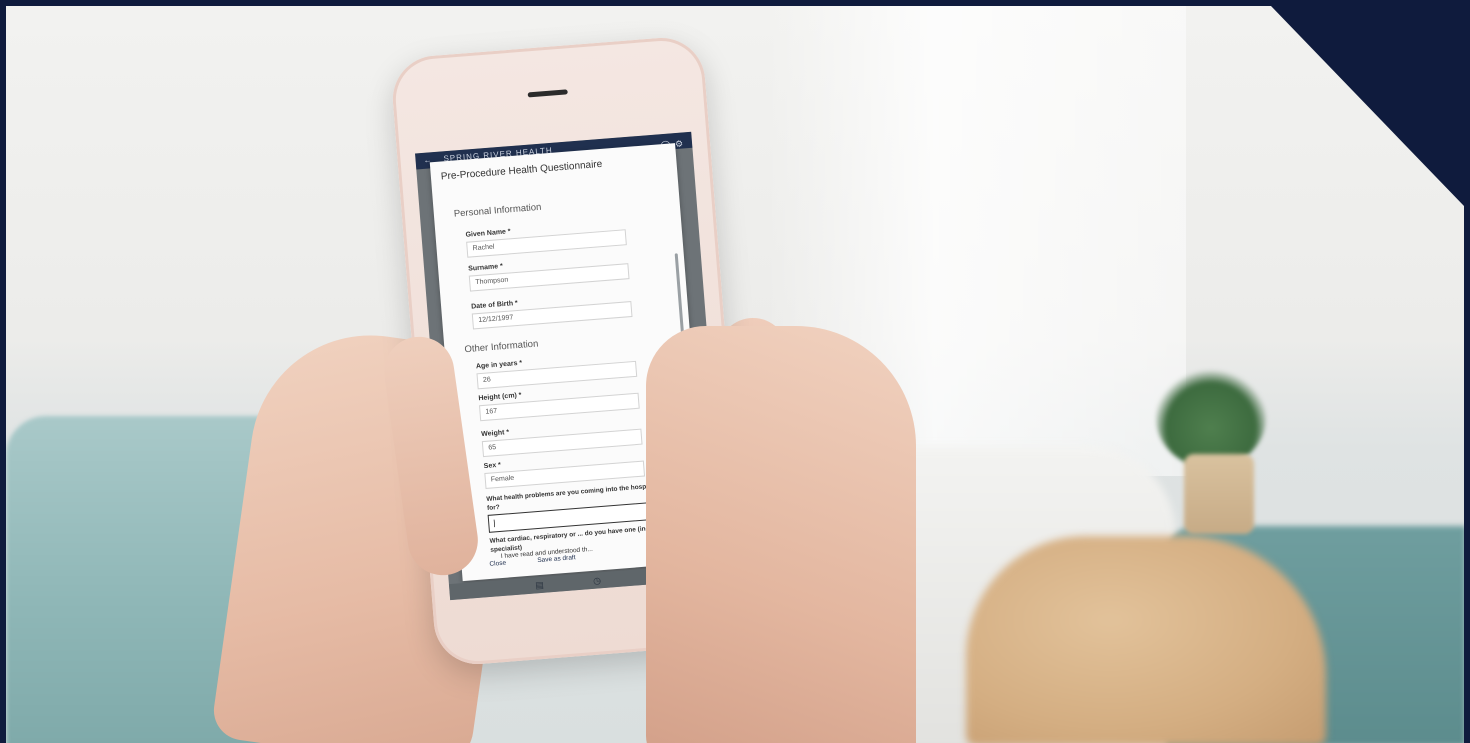 This screenshot has height=743, width=1470. What do you see at coordinates (521, 170) in the screenshot?
I see `modal-title: Pre-Procedure Health Questionnaire` at bounding box center [521, 170].